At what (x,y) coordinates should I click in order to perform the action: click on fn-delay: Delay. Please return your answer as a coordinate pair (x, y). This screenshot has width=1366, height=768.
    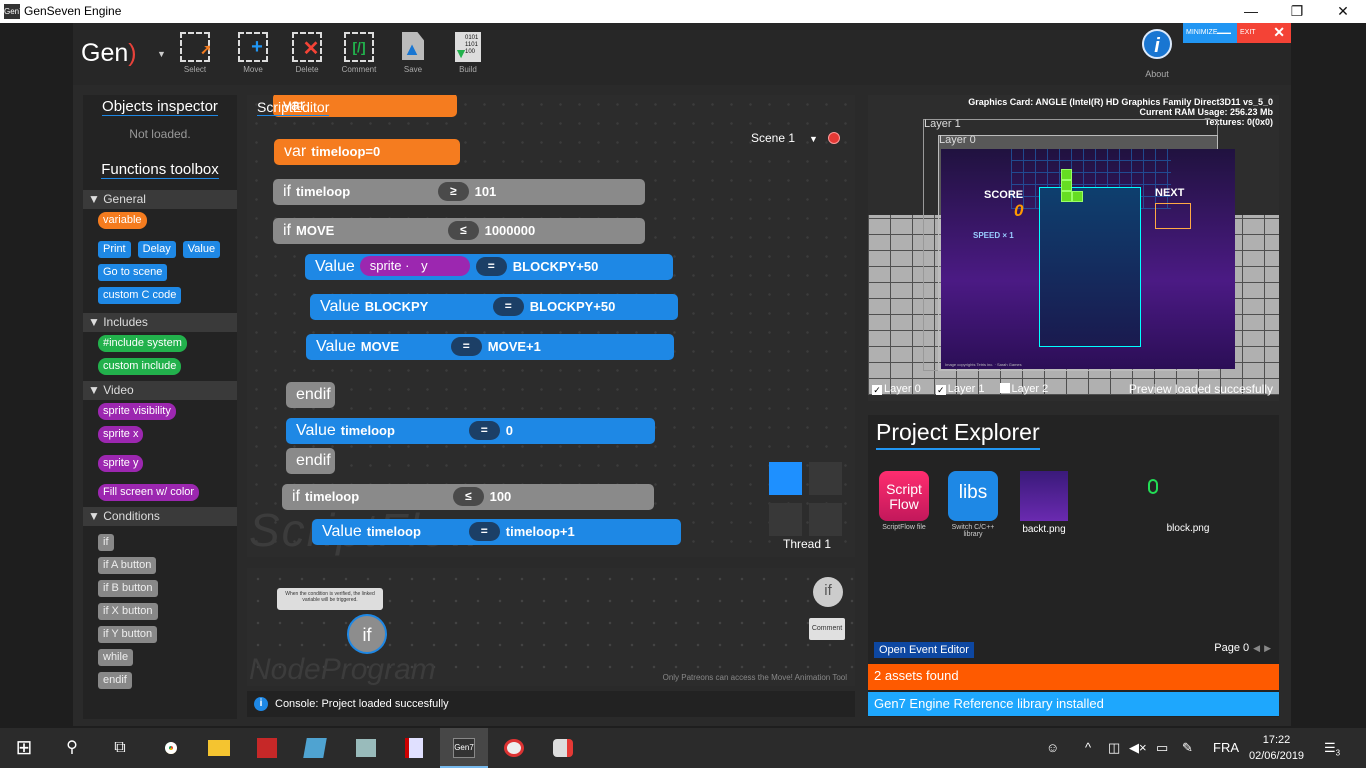
    Looking at the image, I should click on (156, 249).